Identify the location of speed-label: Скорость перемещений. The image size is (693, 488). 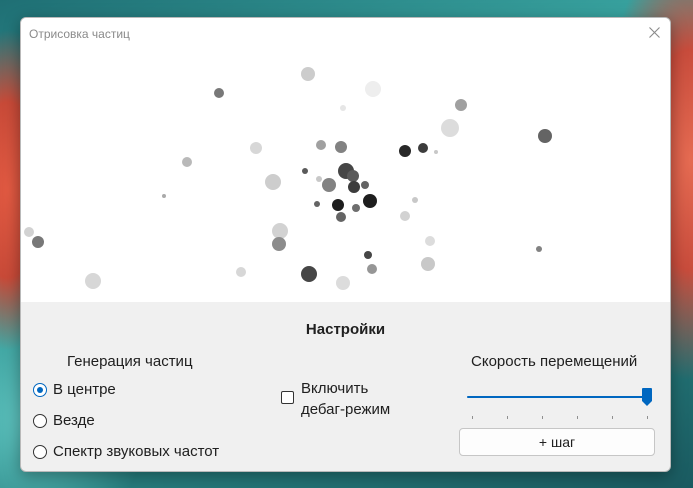
(554, 361).